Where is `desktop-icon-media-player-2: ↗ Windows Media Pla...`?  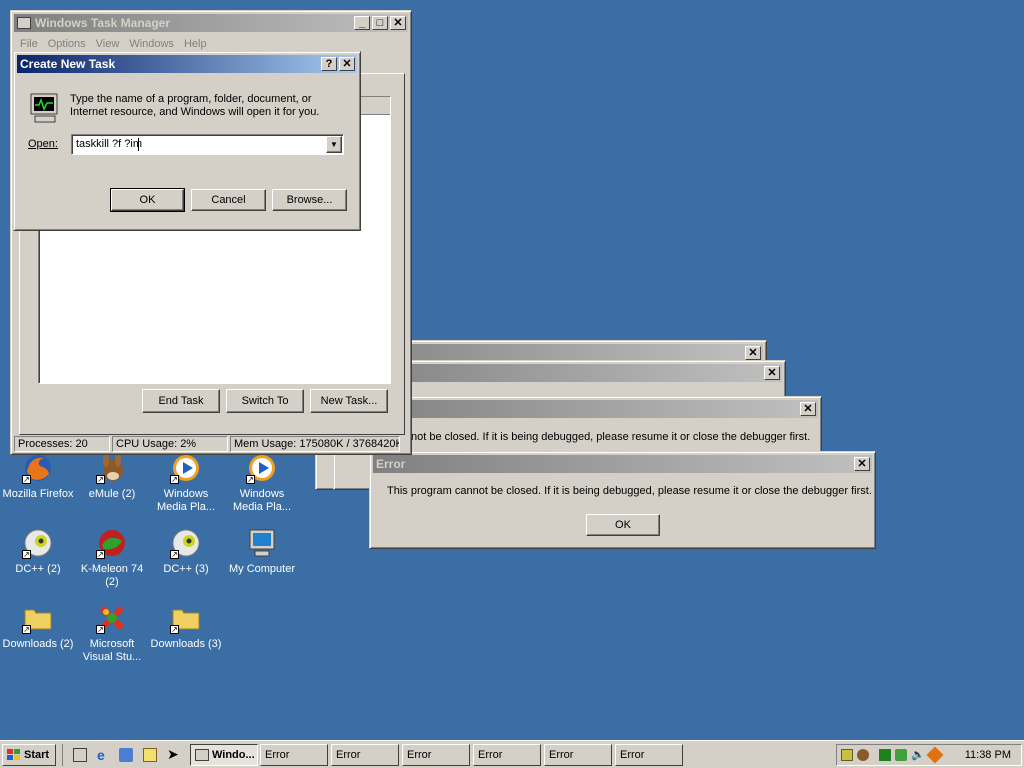 desktop-icon-media-player-2: ↗ Windows Media Pla... is located at coordinates (262, 483).